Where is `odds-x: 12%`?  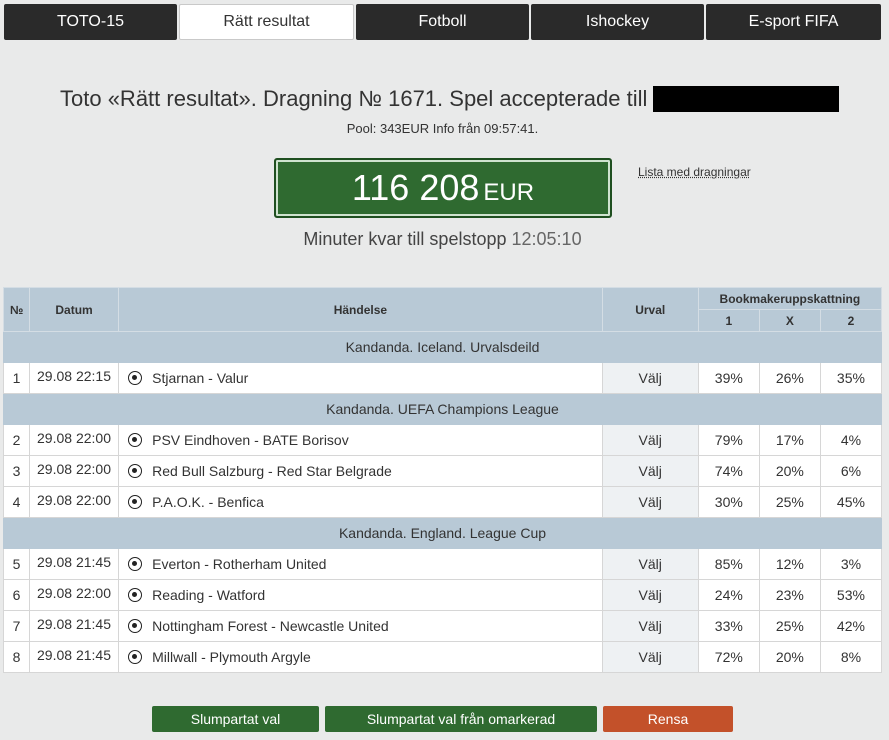 odds-x: 12% is located at coordinates (789, 564).